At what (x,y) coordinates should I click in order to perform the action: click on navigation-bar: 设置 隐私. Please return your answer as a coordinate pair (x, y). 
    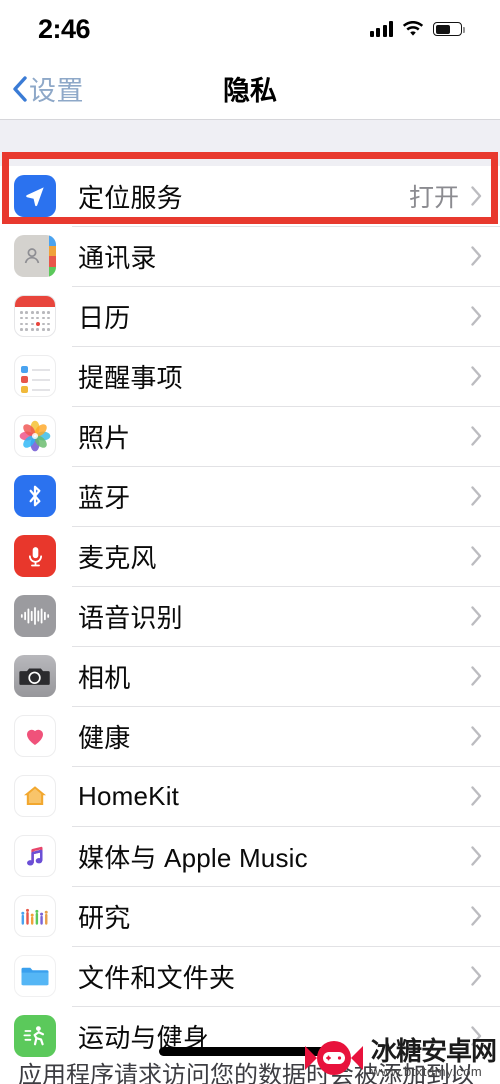
    Looking at the image, I should click on (250, 89).